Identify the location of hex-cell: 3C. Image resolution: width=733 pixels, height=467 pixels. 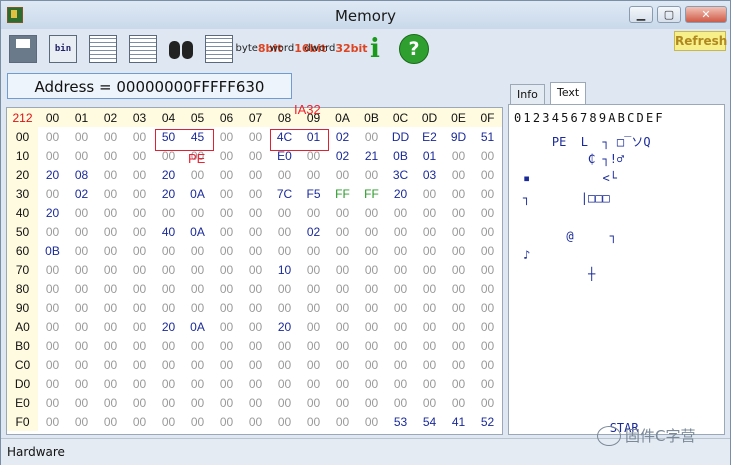
(400, 174).